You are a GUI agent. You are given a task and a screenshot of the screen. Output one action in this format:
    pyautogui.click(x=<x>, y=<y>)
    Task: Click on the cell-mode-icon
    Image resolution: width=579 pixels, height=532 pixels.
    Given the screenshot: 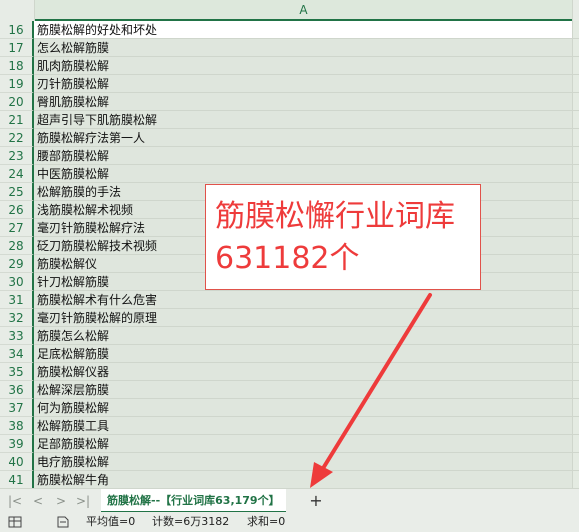 What is the action you would take?
    pyautogui.click(x=15, y=522)
    